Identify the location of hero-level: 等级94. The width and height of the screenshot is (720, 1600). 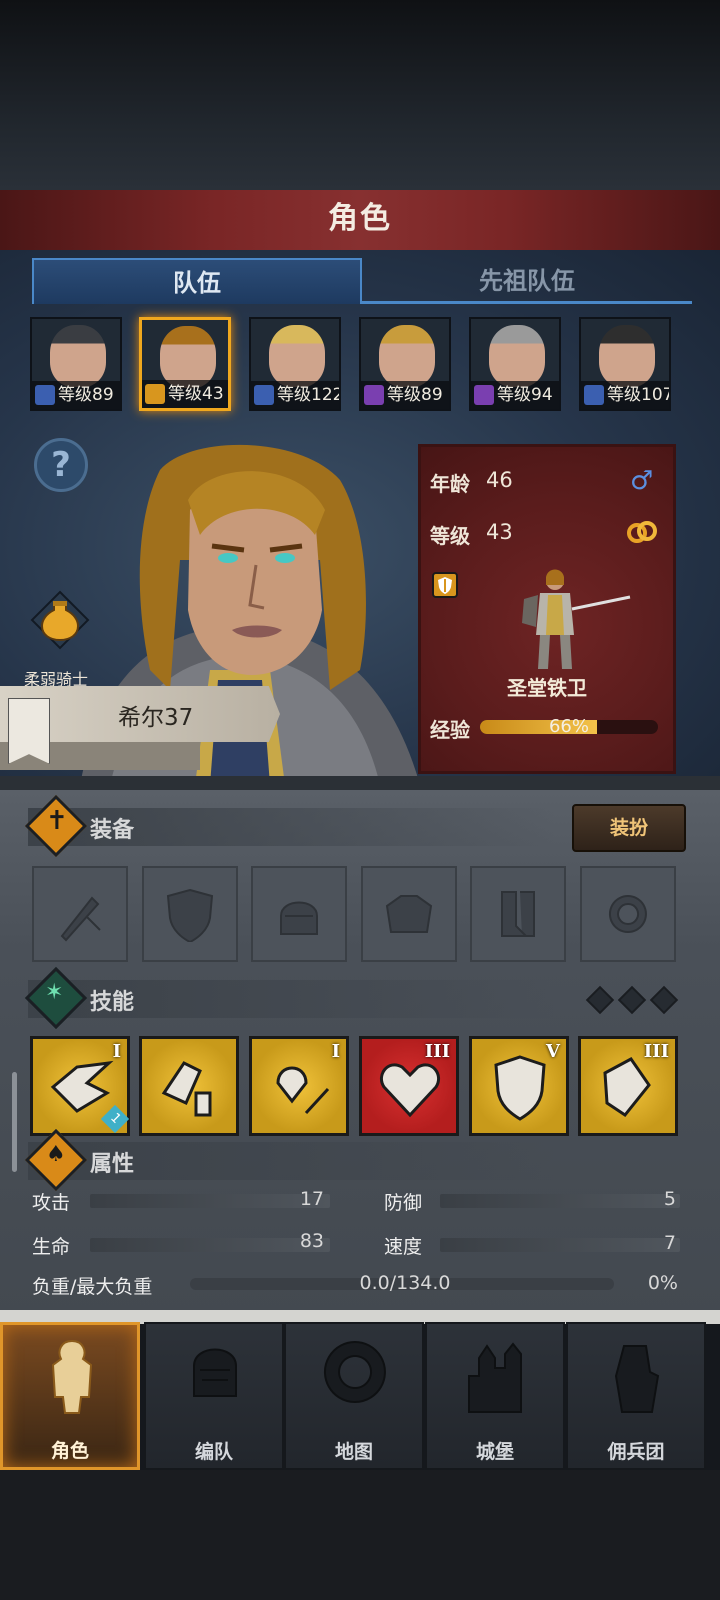
(525, 395).